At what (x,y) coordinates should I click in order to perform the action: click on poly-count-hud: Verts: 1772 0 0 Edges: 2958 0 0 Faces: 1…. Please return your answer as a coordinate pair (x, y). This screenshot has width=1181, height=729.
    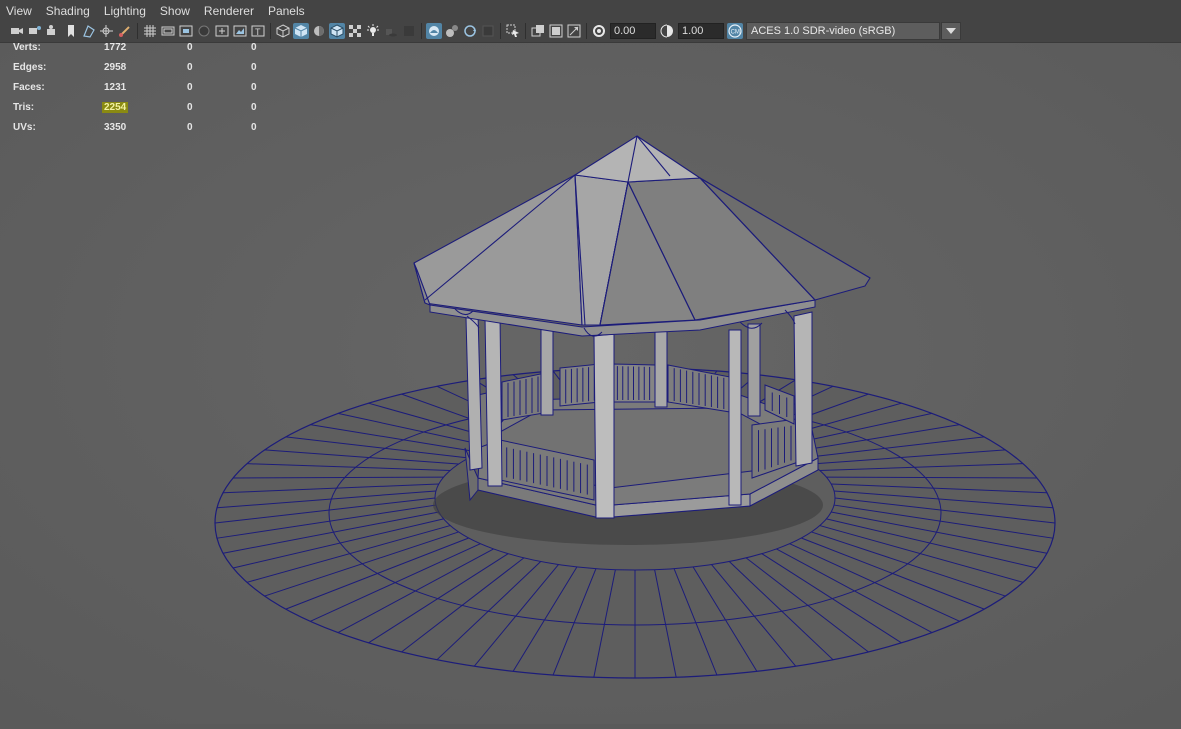
    Looking at the image, I should click on (143, 92).